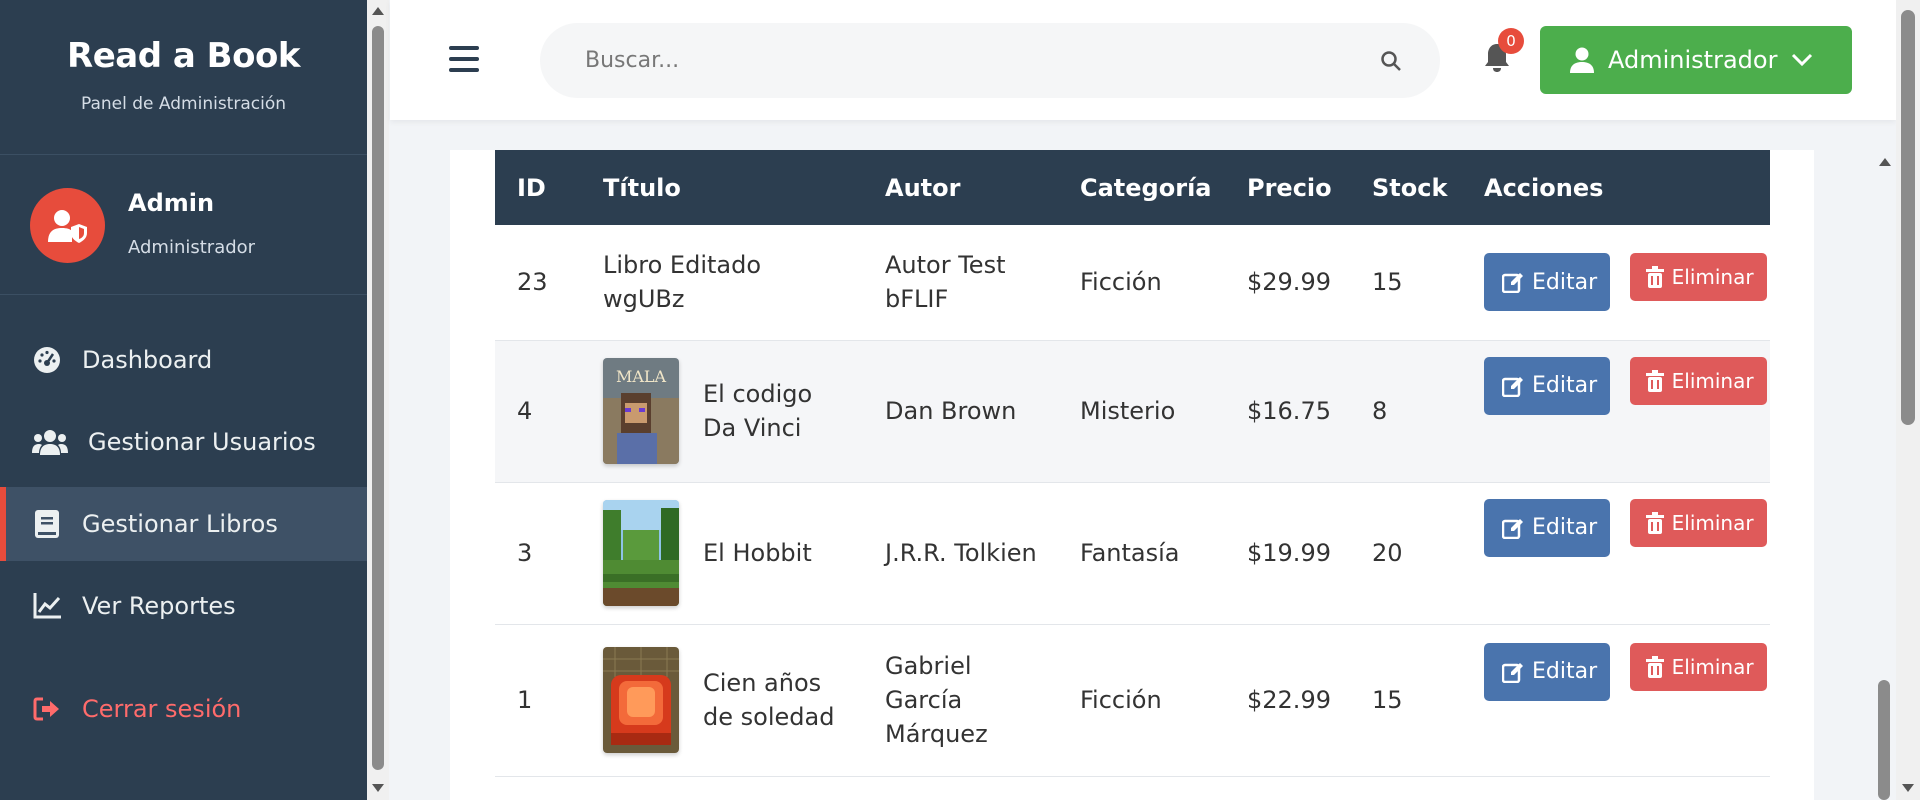 The image size is (1920, 800). What do you see at coordinates (762, 683) in the screenshot?
I see `title-line: Cien años` at bounding box center [762, 683].